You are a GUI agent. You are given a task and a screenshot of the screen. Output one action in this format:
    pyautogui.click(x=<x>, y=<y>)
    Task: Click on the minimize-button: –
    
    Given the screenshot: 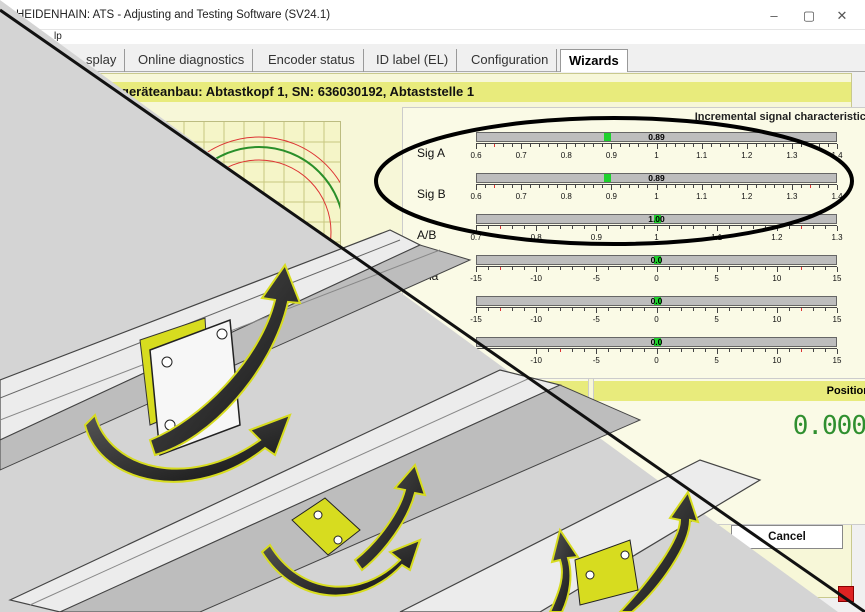 What is the action you would take?
    pyautogui.click(x=774, y=16)
    